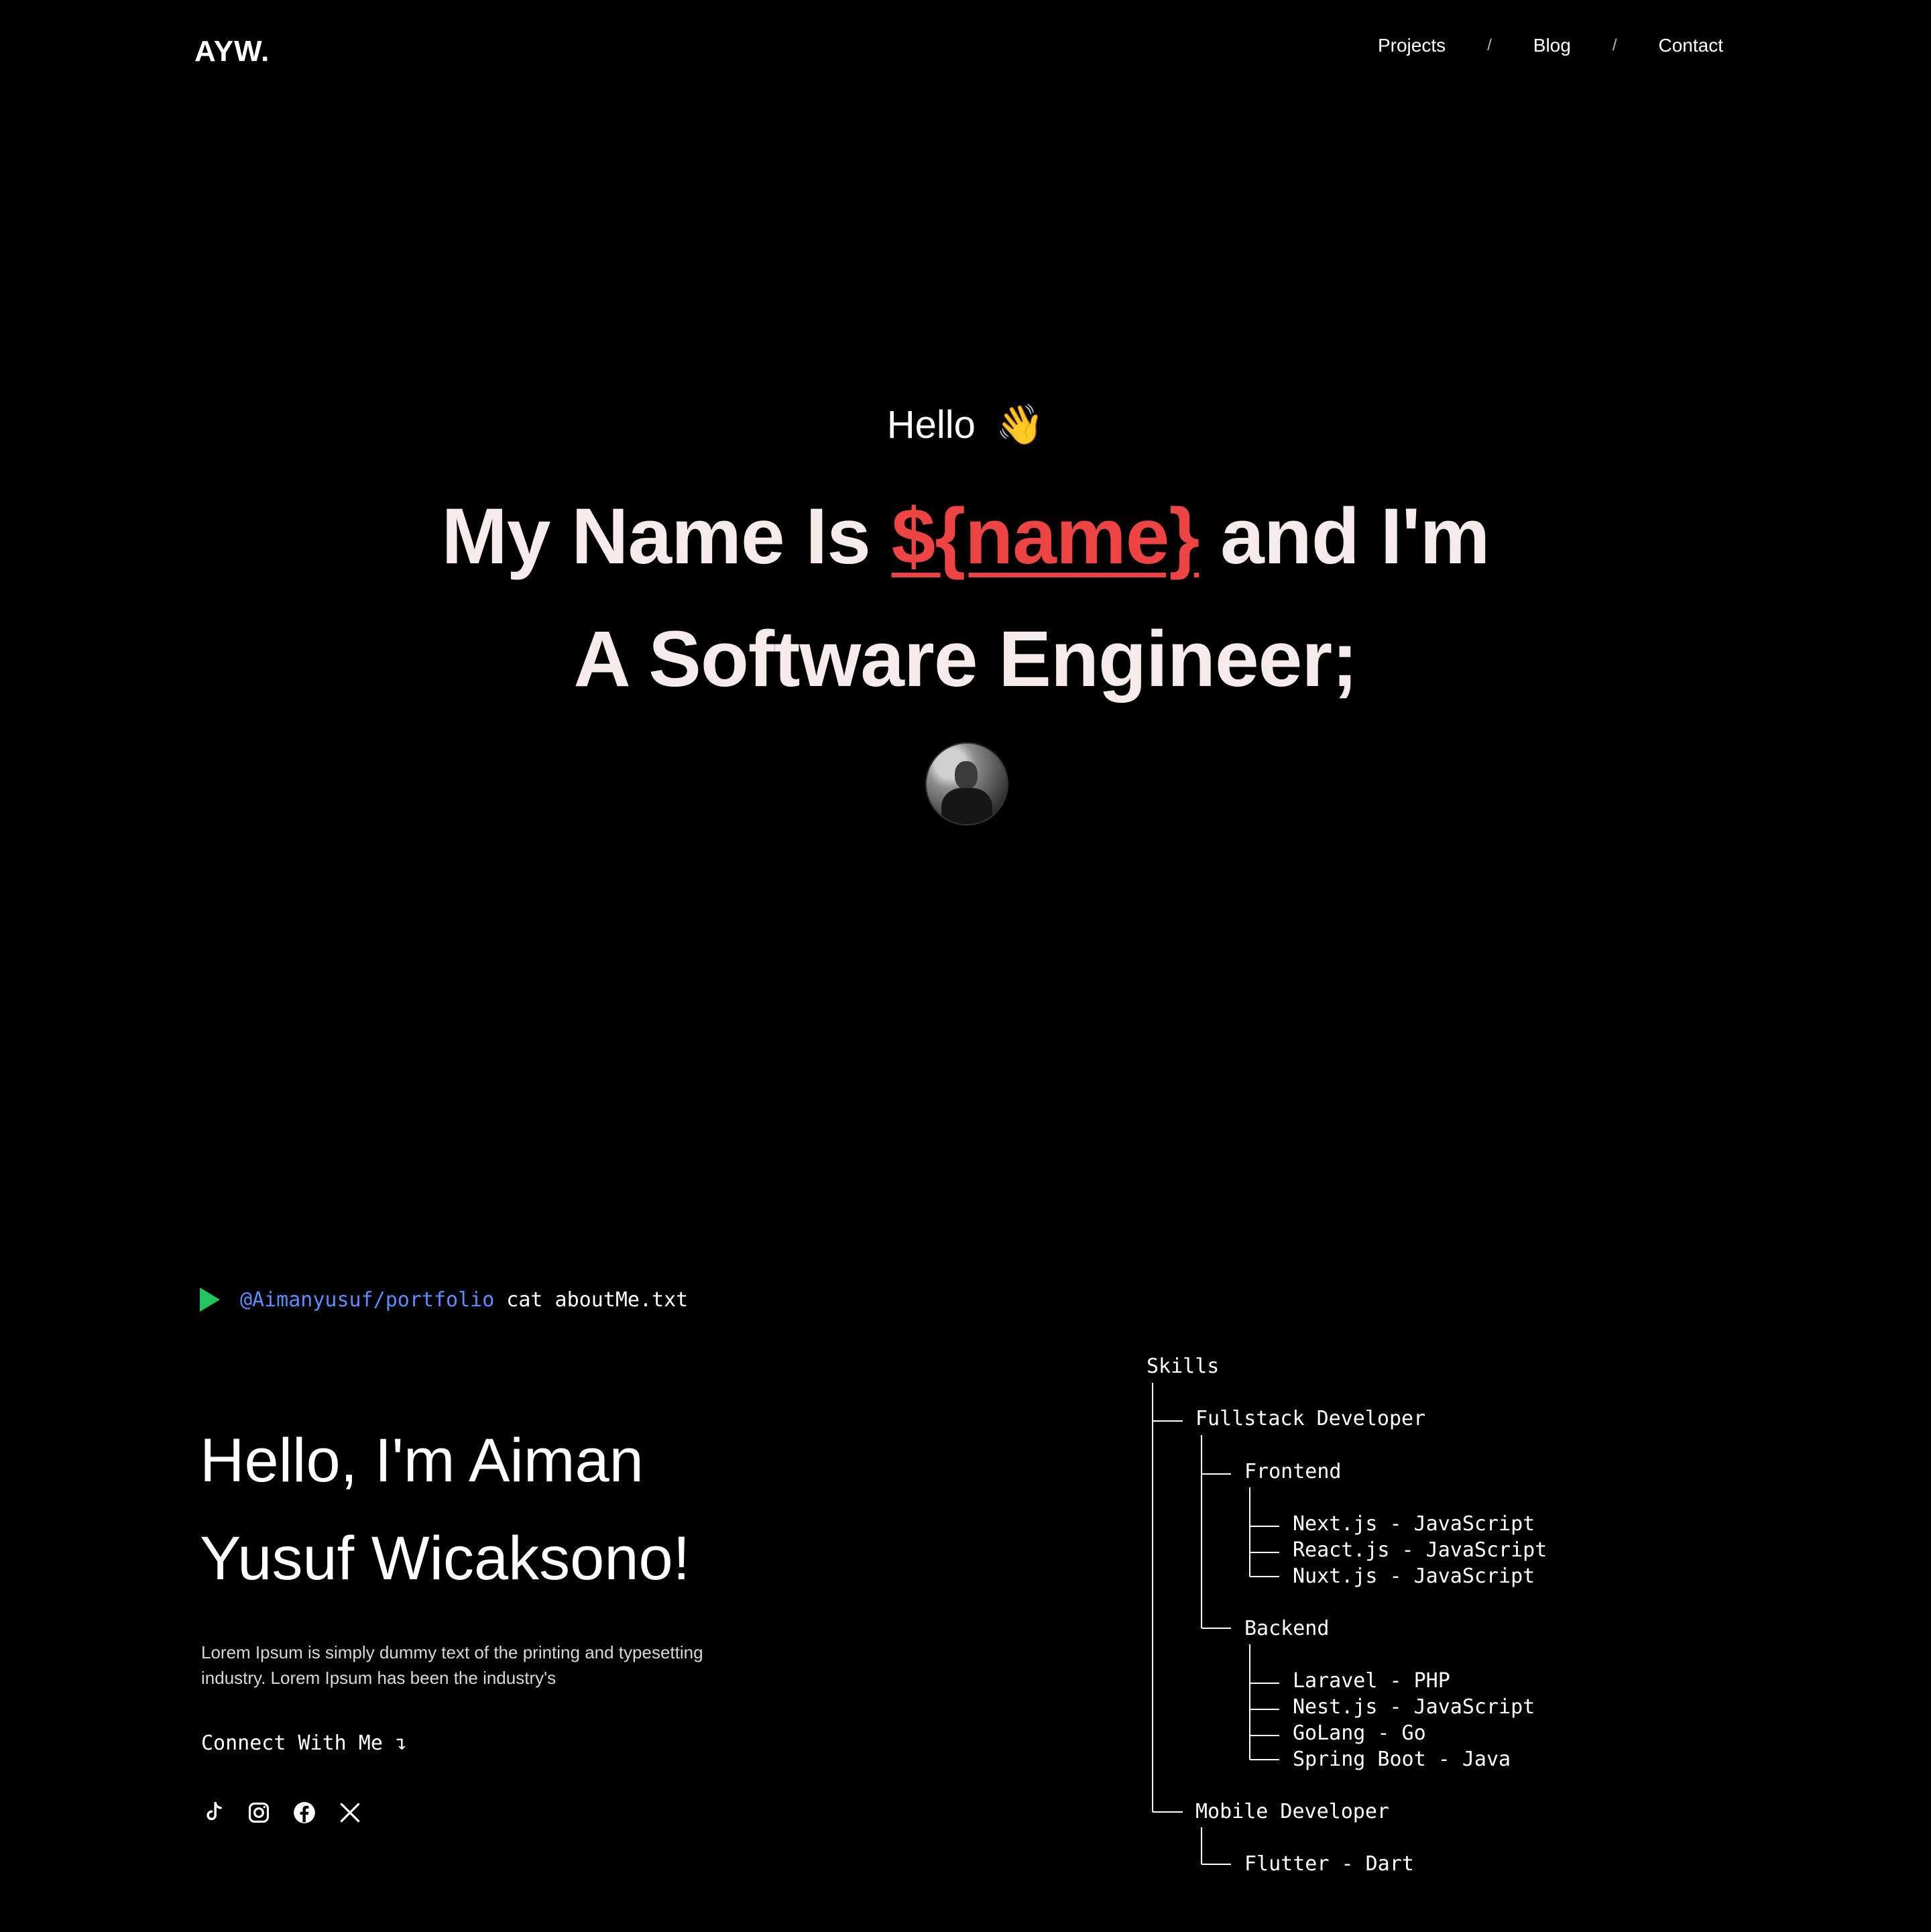 The height and width of the screenshot is (1932, 1931). Describe the element at coordinates (214, 1812) in the screenshot. I see `tiktok-icon` at that location.